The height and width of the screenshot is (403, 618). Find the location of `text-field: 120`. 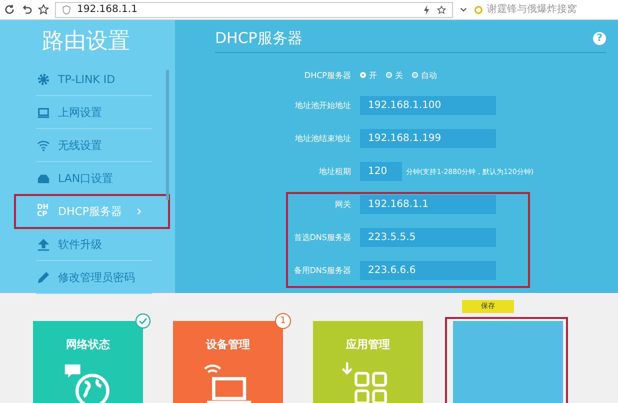

text-field: 120 is located at coordinates (381, 171).